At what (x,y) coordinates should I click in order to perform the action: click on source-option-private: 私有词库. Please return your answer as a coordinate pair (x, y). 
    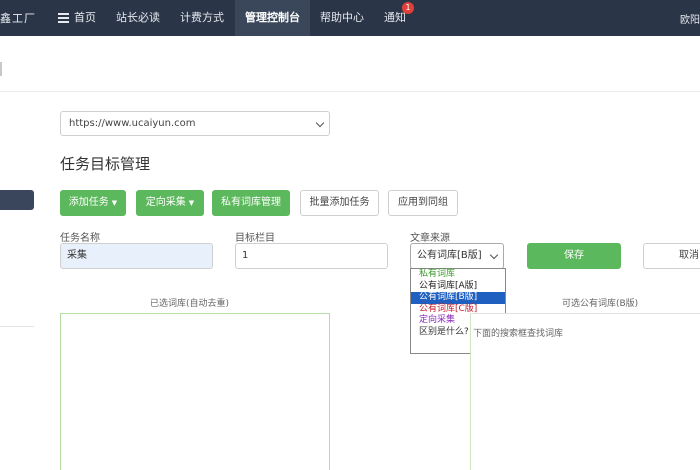
    Looking at the image, I should click on (458, 275).